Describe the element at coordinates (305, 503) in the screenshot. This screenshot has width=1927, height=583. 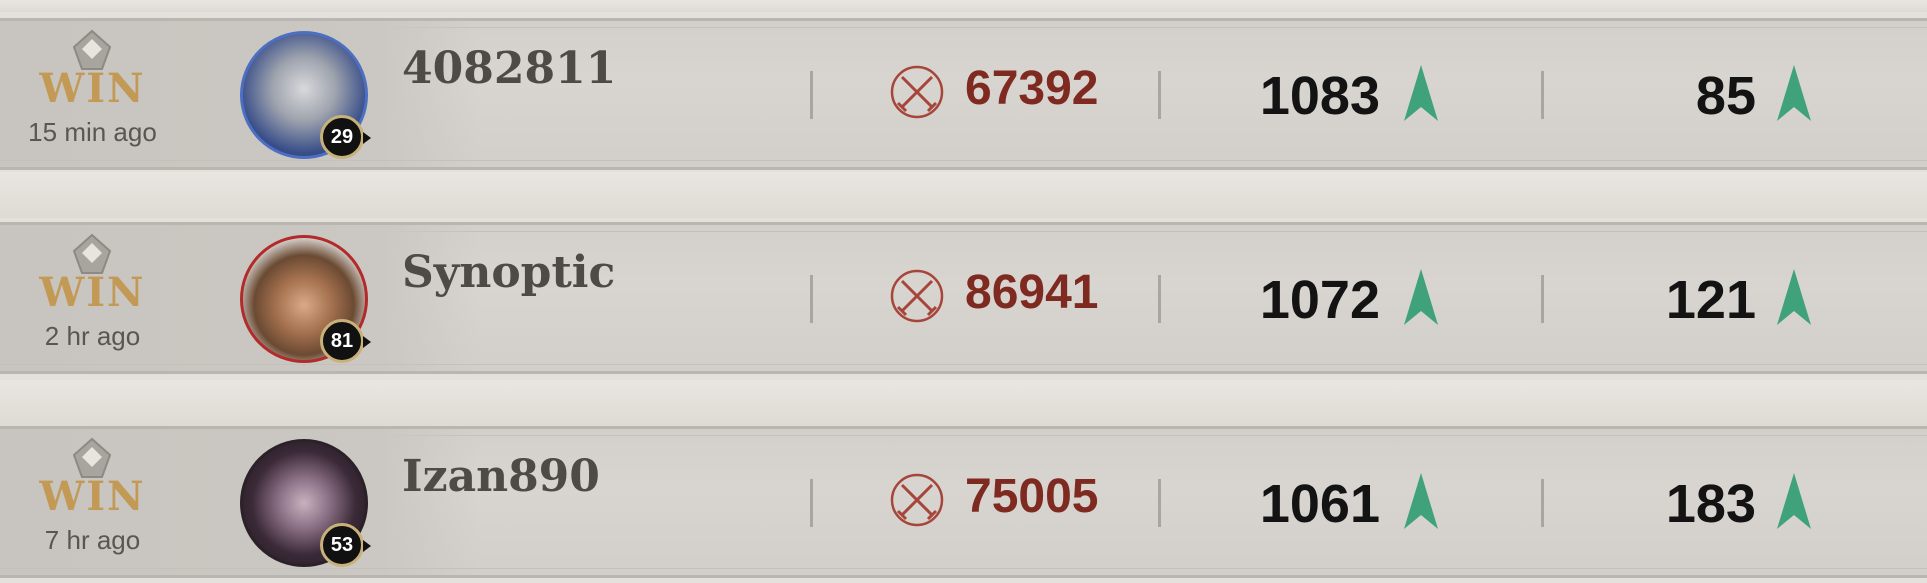
I see `player-avatar: 53` at that location.